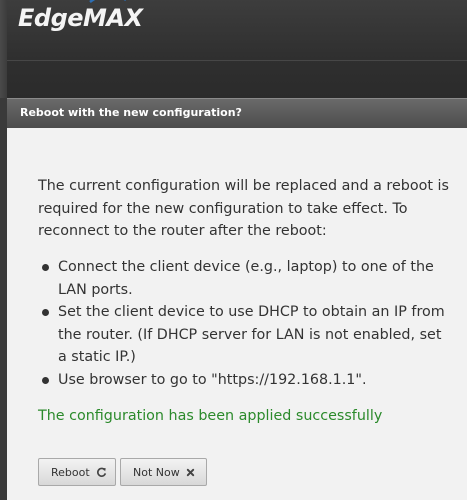 The height and width of the screenshot is (500, 467). Describe the element at coordinates (190, 472) in the screenshot. I see `close-icon` at that location.